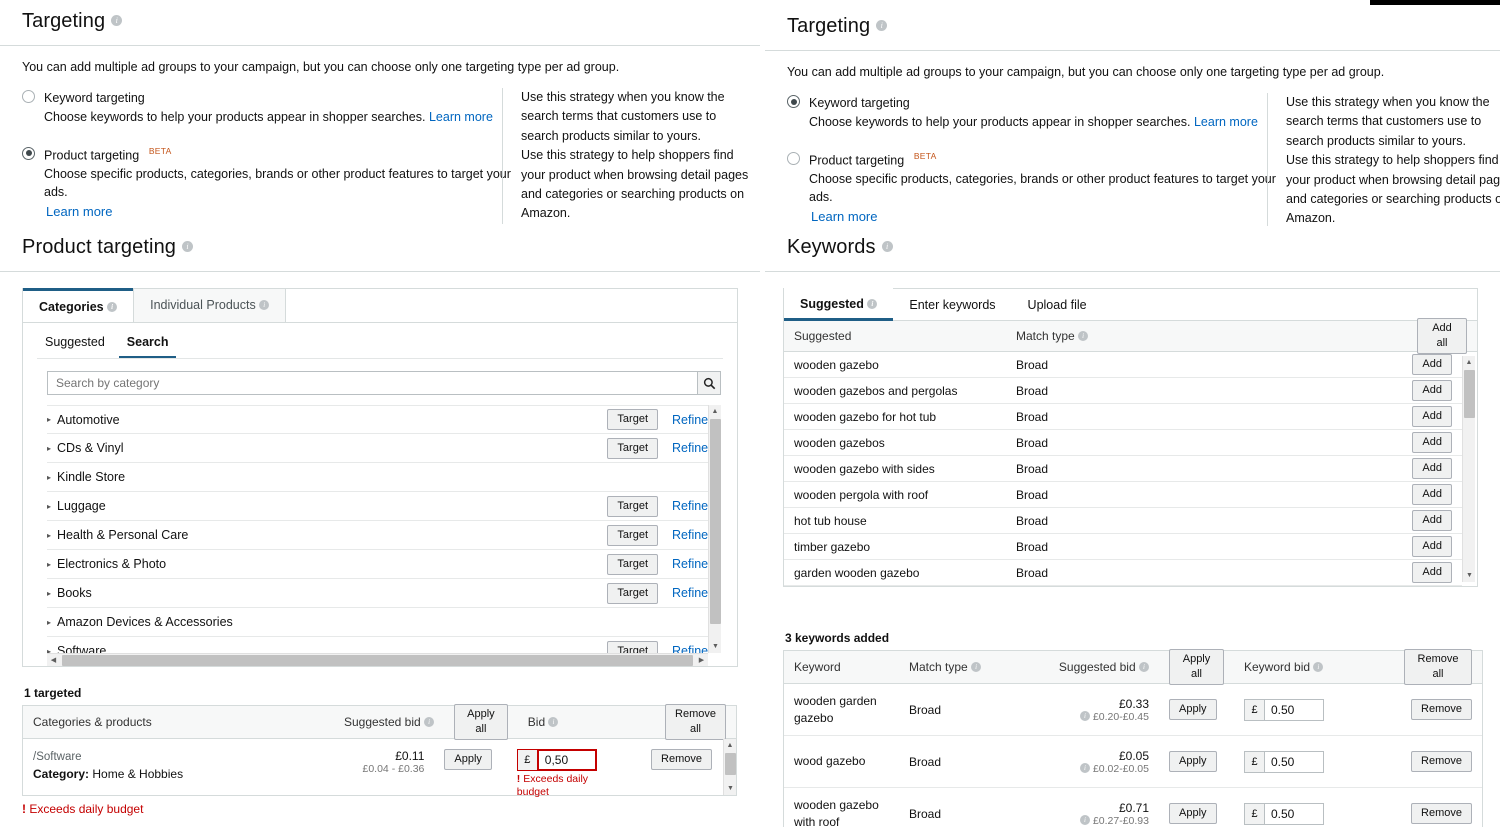 This screenshot has height=827, width=1500. What do you see at coordinates (377, 564) in the screenshot?
I see `category-row: ▸ Electronics & Photo Target Refine` at bounding box center [377, 564].